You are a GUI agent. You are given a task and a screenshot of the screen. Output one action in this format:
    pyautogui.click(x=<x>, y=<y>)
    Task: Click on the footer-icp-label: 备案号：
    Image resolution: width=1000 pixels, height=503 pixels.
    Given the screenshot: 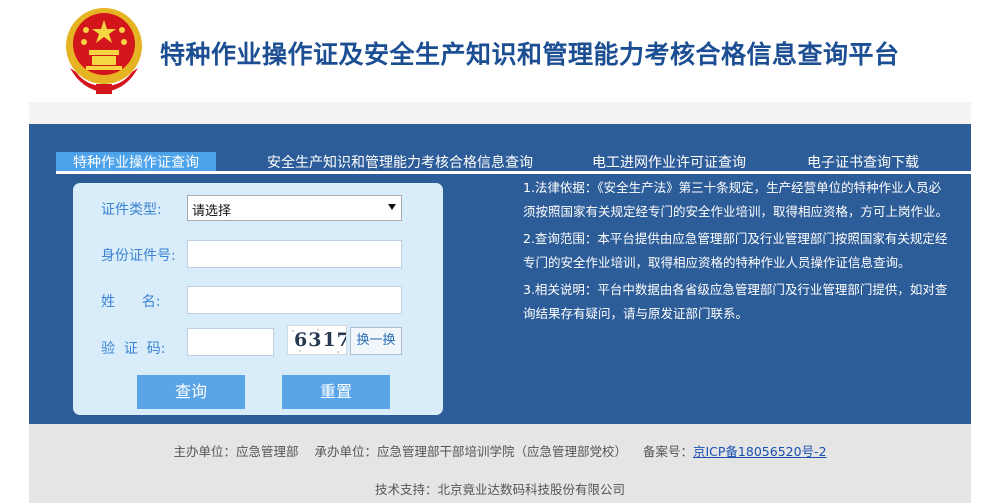 What is the action you would take?
    pyautogui.click(x=667, y=451)
    